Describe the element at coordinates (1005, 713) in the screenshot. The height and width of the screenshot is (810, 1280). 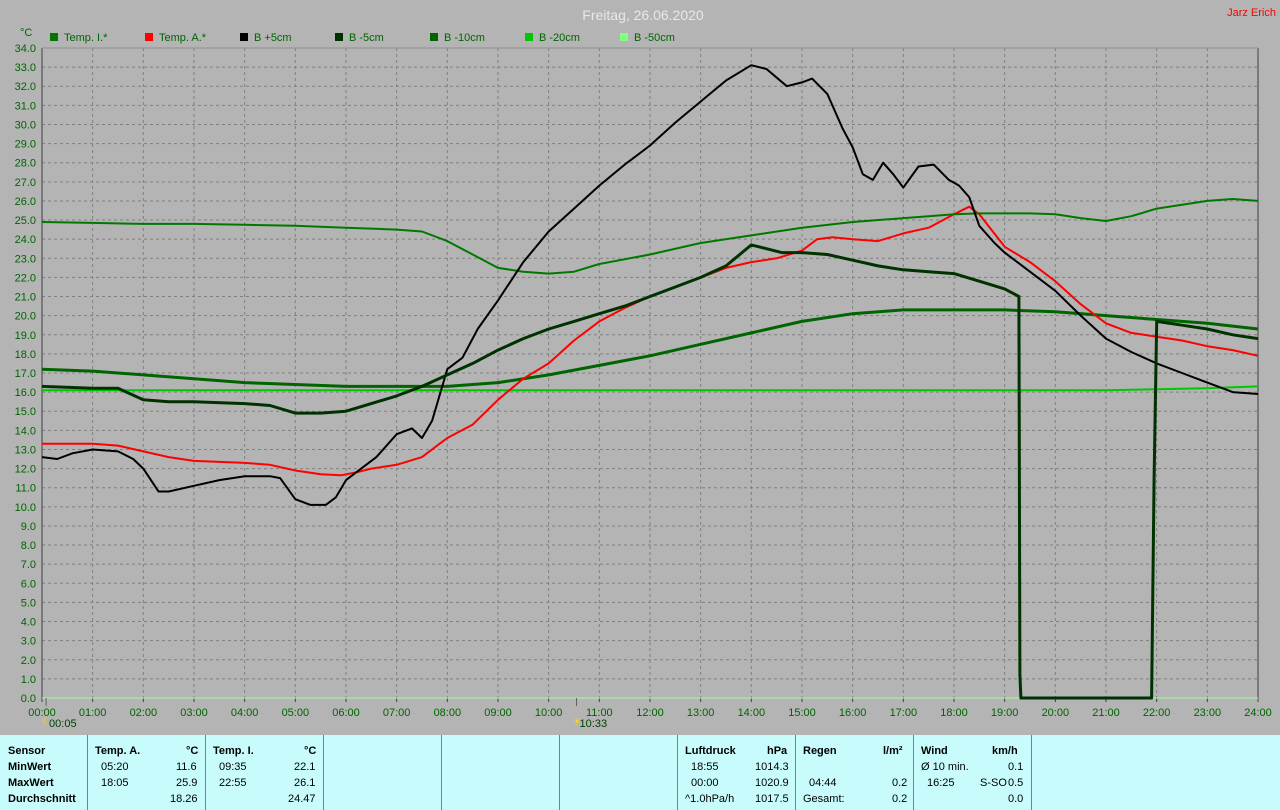
I see `x-tick-label: 19:00` at that location.